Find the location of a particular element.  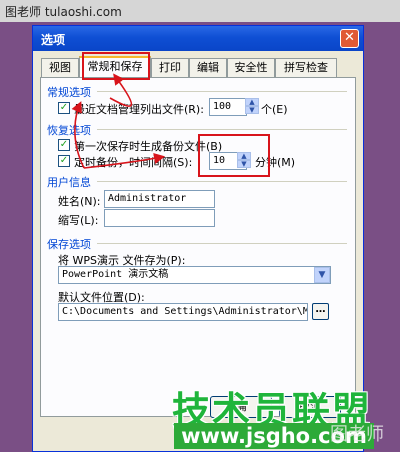

arrow-to-tab is located at coordinates (78, 135).